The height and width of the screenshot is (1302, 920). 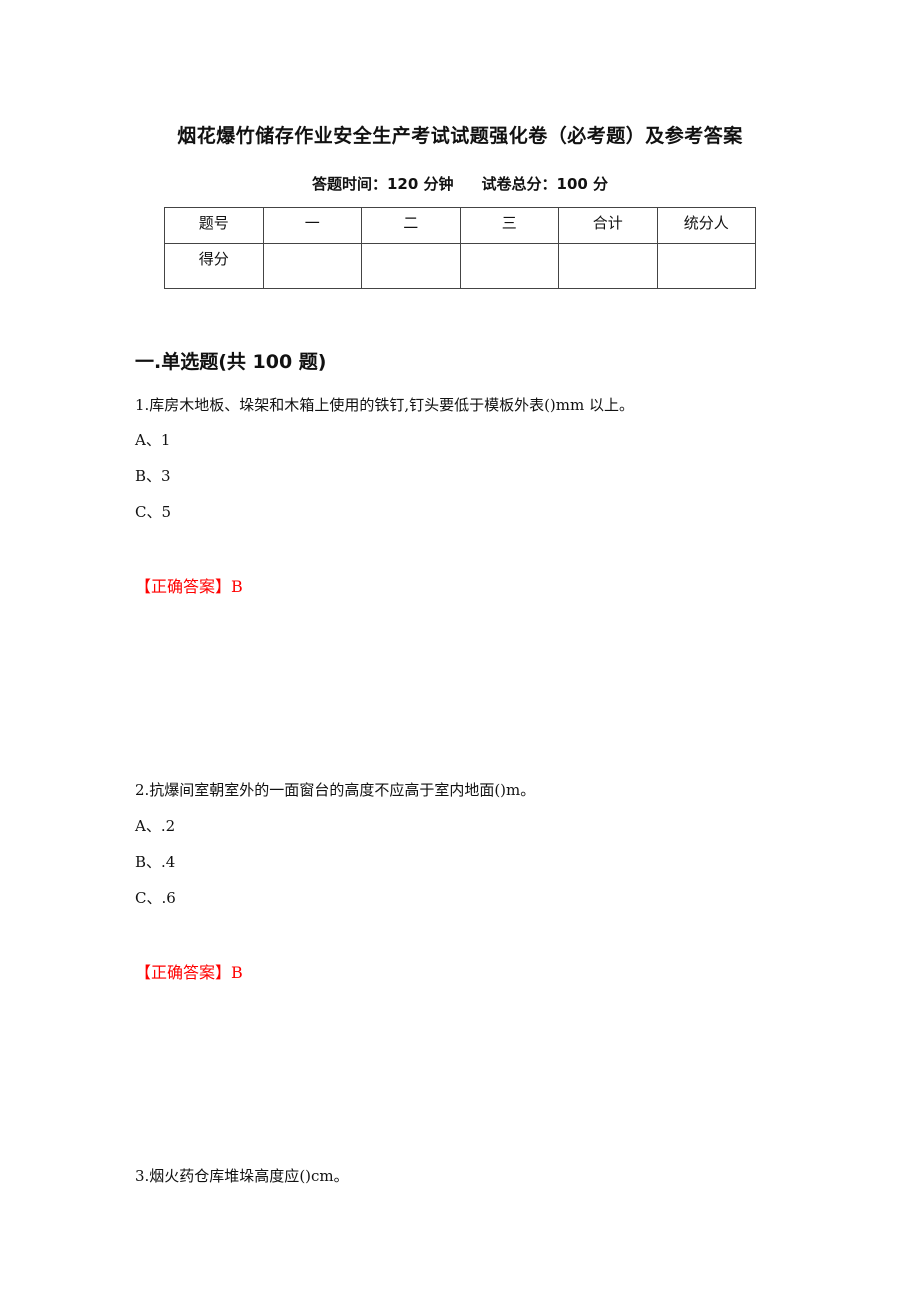 I want to click on question-2-option-c: C、.6, so click(x=155, y=898).